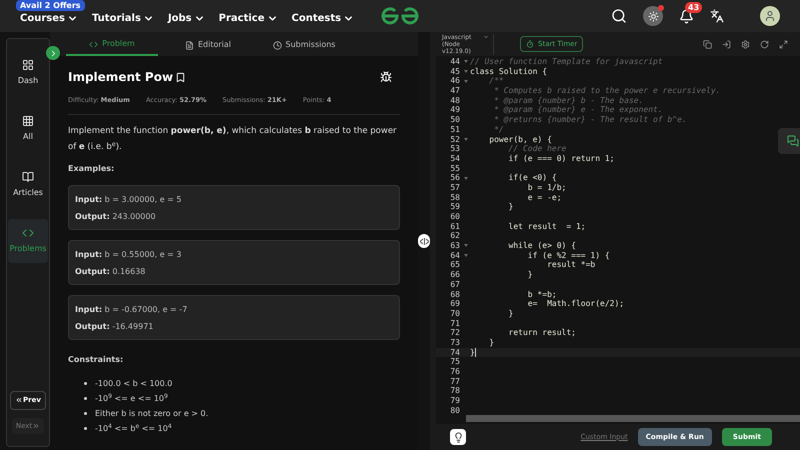 This screenshot has height=450, width=800. What do you see at coordinates (561, 159) in the screenshot?
I see `code-line: if (e === 0) return 1;` at bounding box center [561, 159].